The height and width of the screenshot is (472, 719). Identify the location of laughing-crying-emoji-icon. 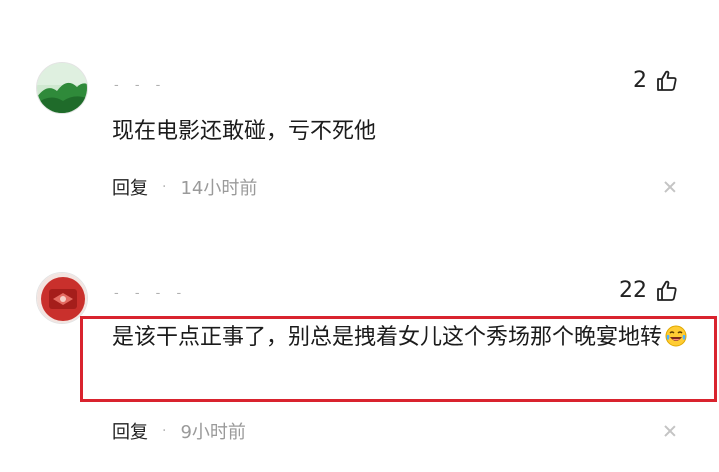
(676, 336).